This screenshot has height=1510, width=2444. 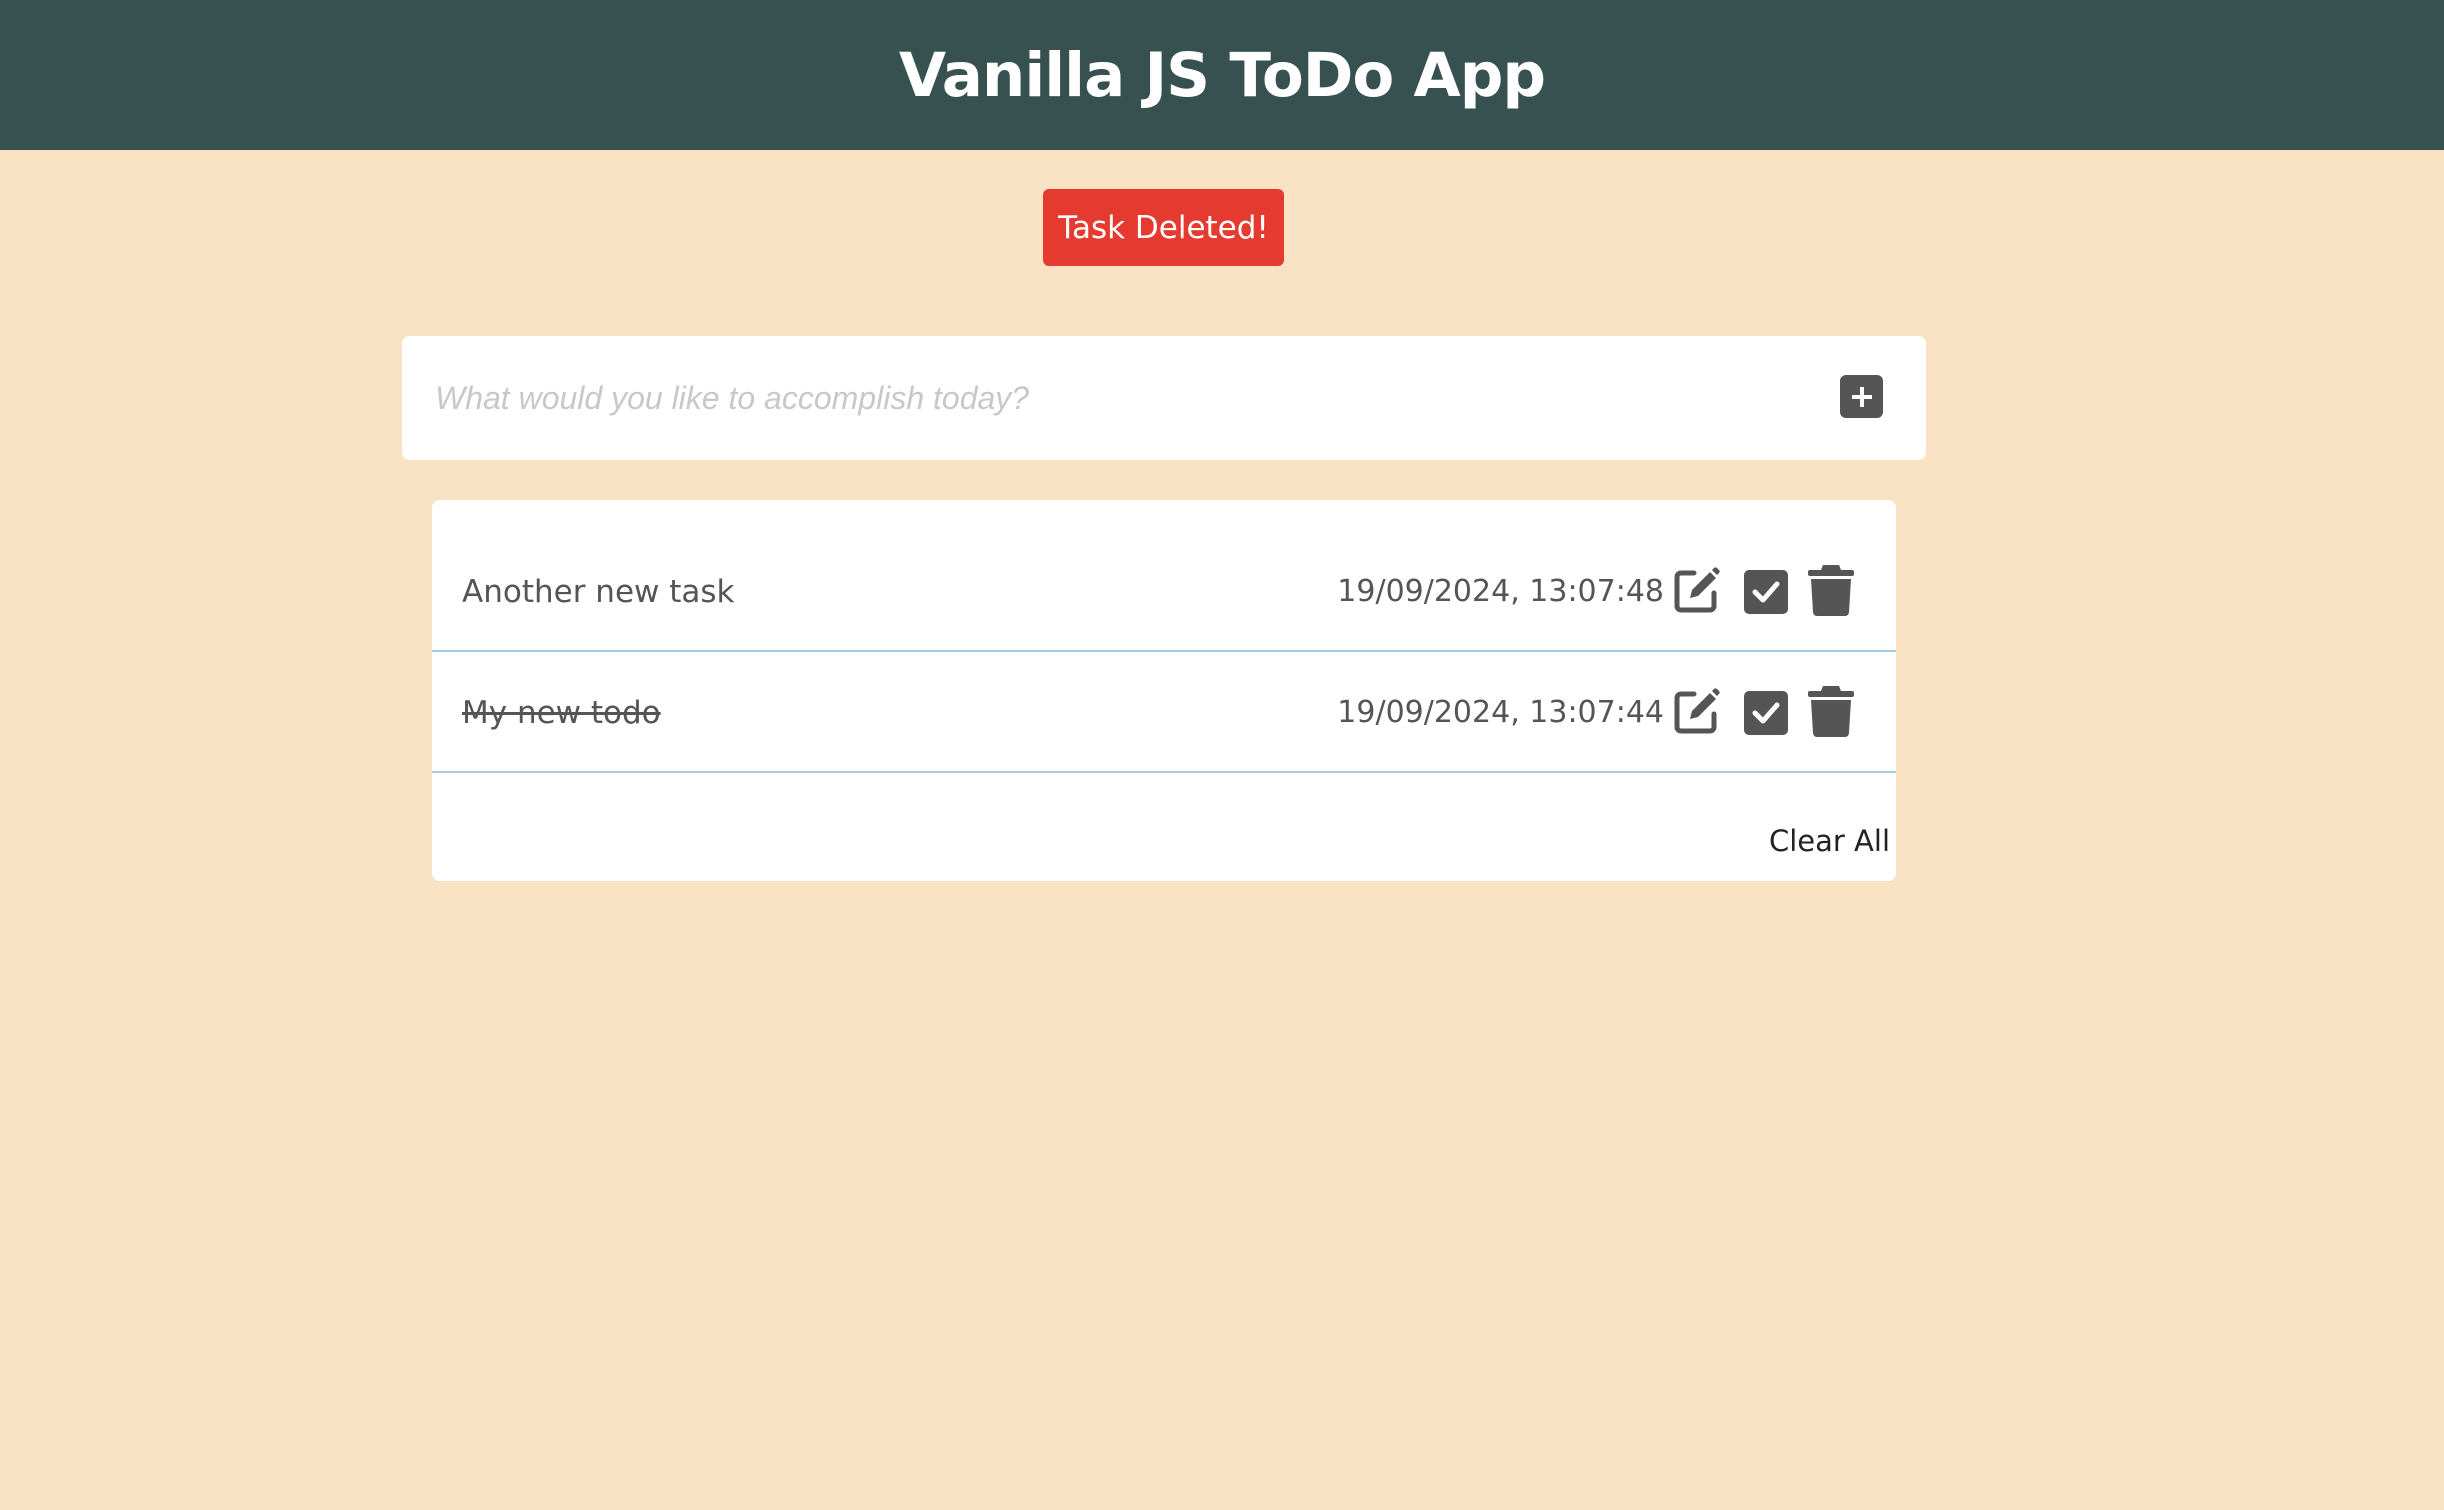 I want to click on add-task-button, so click(x=1861, y=396).